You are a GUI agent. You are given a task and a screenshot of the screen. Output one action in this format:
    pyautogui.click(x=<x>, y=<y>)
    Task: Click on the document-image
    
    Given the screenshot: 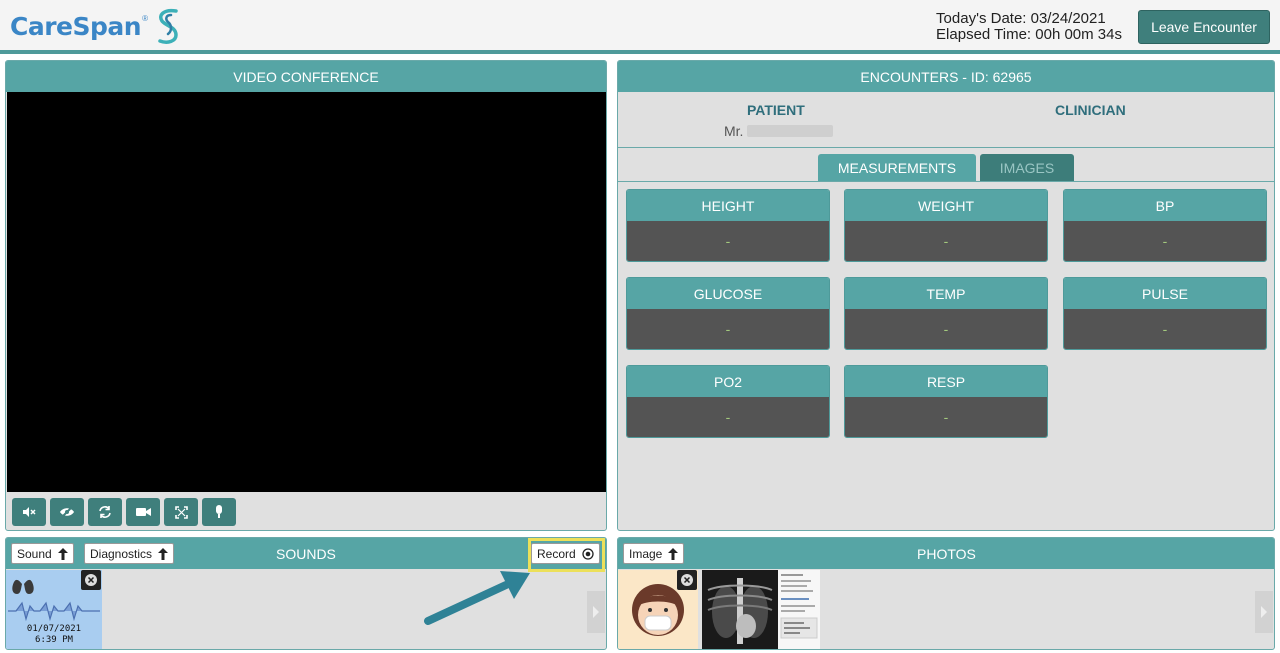 What is the action you would take?
    pyautogui.click(x=799, y=609)
    